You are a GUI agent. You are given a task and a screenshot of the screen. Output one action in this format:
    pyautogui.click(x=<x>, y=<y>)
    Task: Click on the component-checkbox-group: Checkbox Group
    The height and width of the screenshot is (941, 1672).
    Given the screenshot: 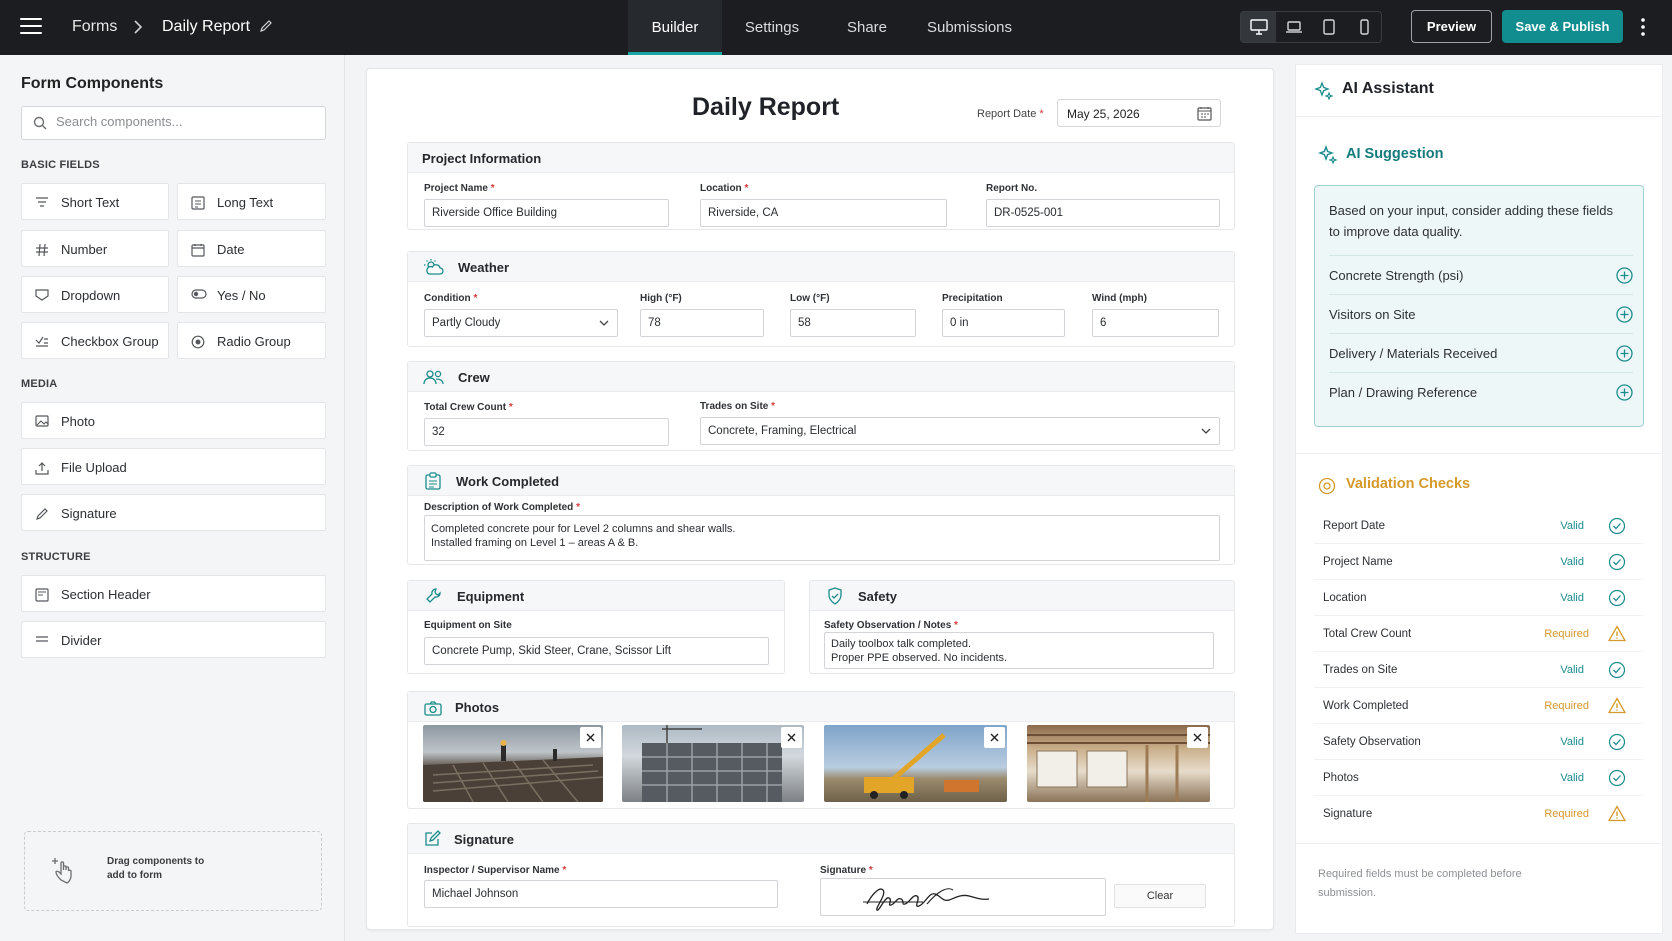 What is the action you would take?
    pyautogui.click(x=95, y=340)
    